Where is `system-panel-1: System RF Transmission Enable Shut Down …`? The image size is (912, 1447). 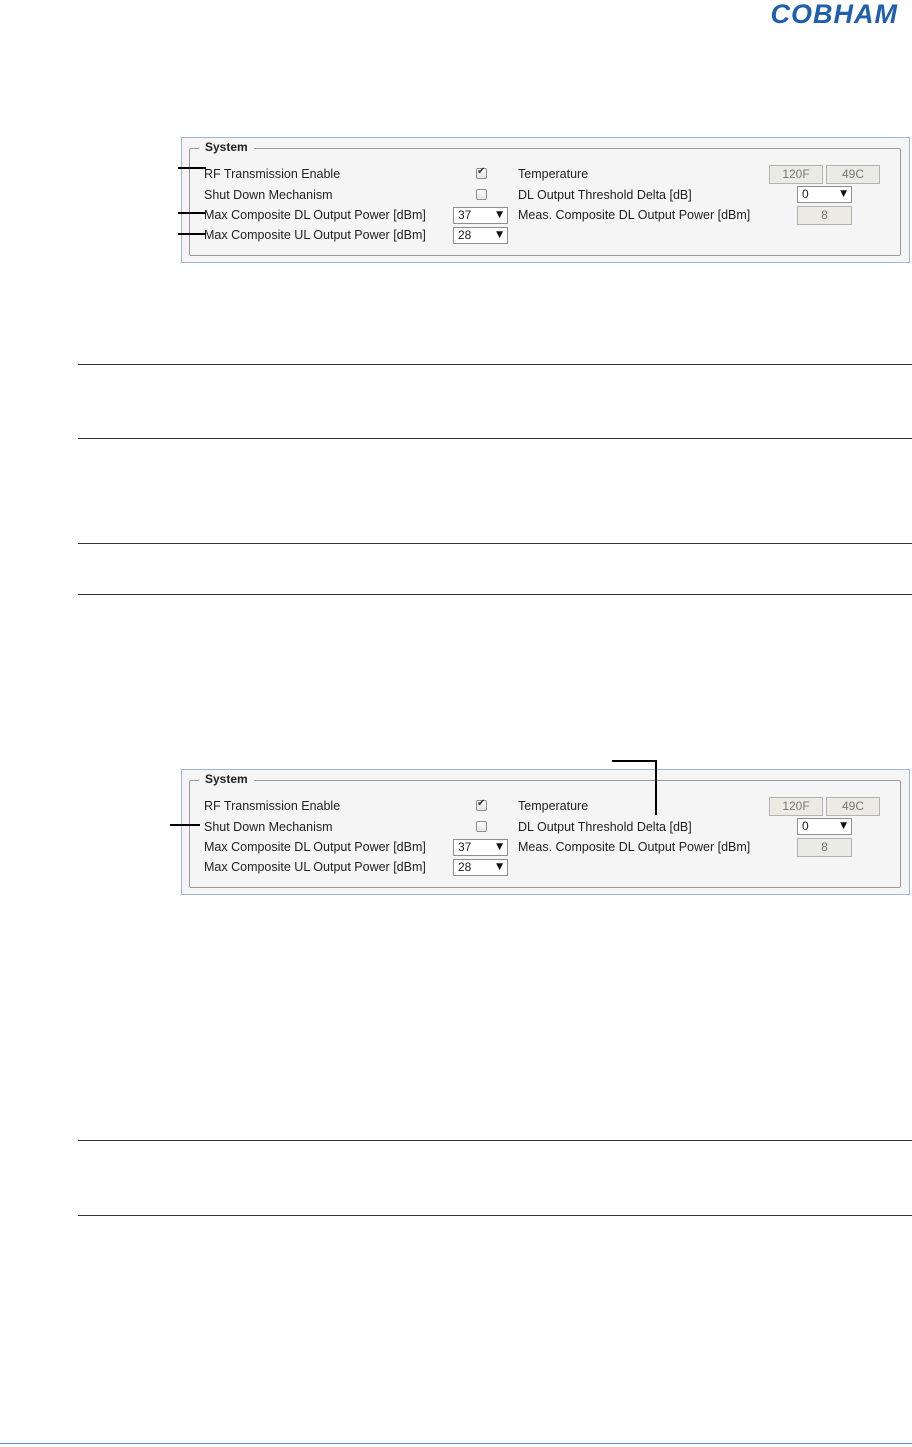
system-panel-1: System RF Transmission Enable Shut Down … is located at coordinates (545, 200).